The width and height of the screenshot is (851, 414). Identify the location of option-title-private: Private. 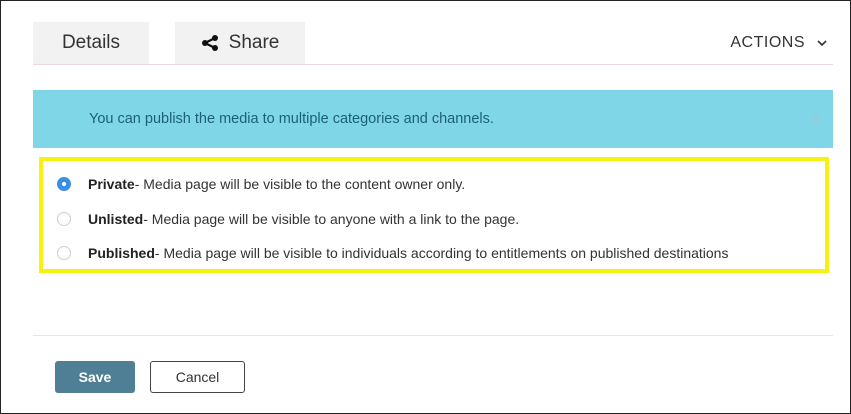
(111, 184).